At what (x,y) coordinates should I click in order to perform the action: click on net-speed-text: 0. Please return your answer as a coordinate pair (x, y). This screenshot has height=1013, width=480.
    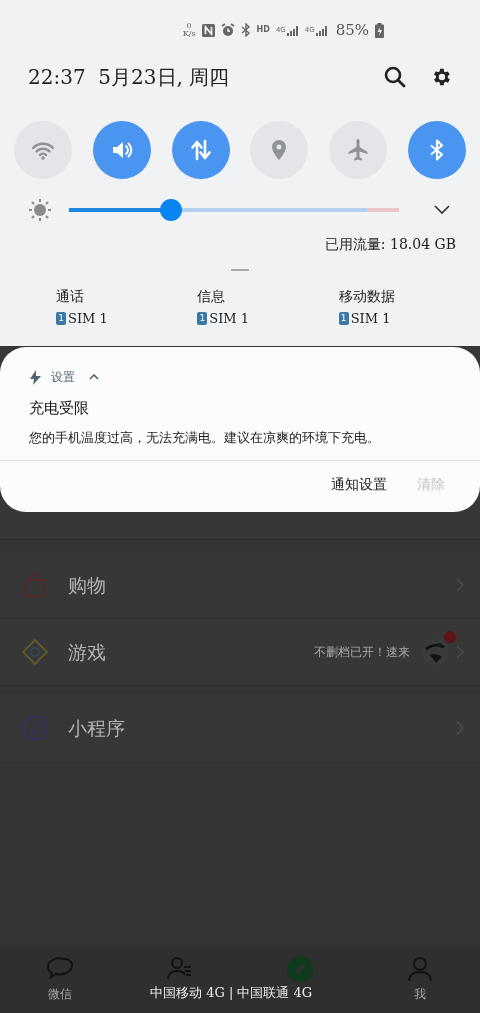
    Looking at the image, I should click on (189, 26).